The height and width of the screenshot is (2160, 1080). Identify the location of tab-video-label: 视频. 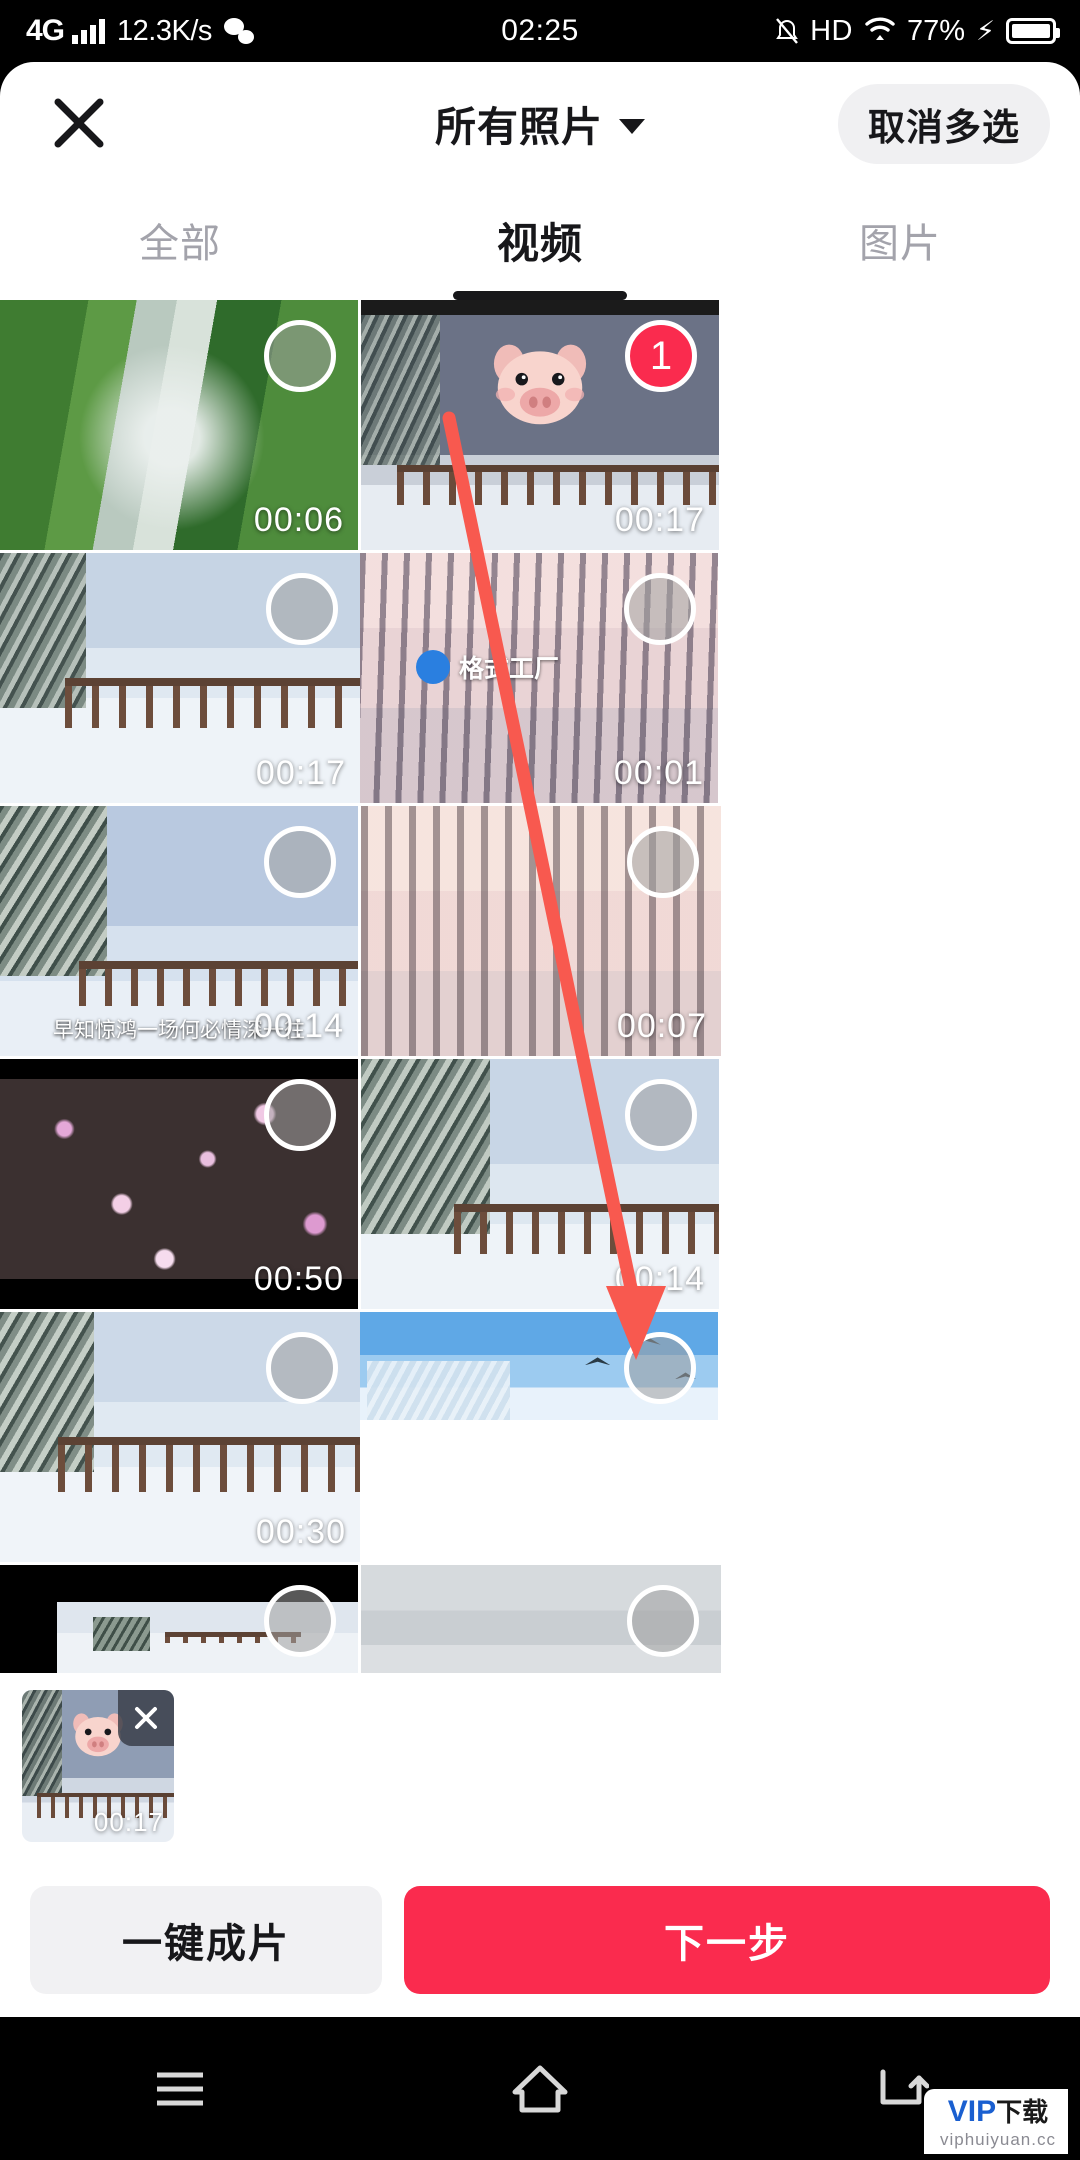
(539, 243).